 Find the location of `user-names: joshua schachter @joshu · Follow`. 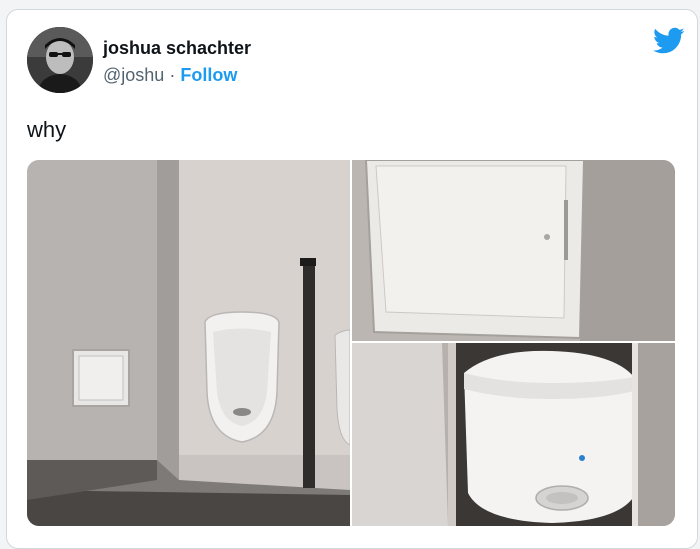

user-names: joshua schachter @joshu · Follow is located at coordinates (177, 62).